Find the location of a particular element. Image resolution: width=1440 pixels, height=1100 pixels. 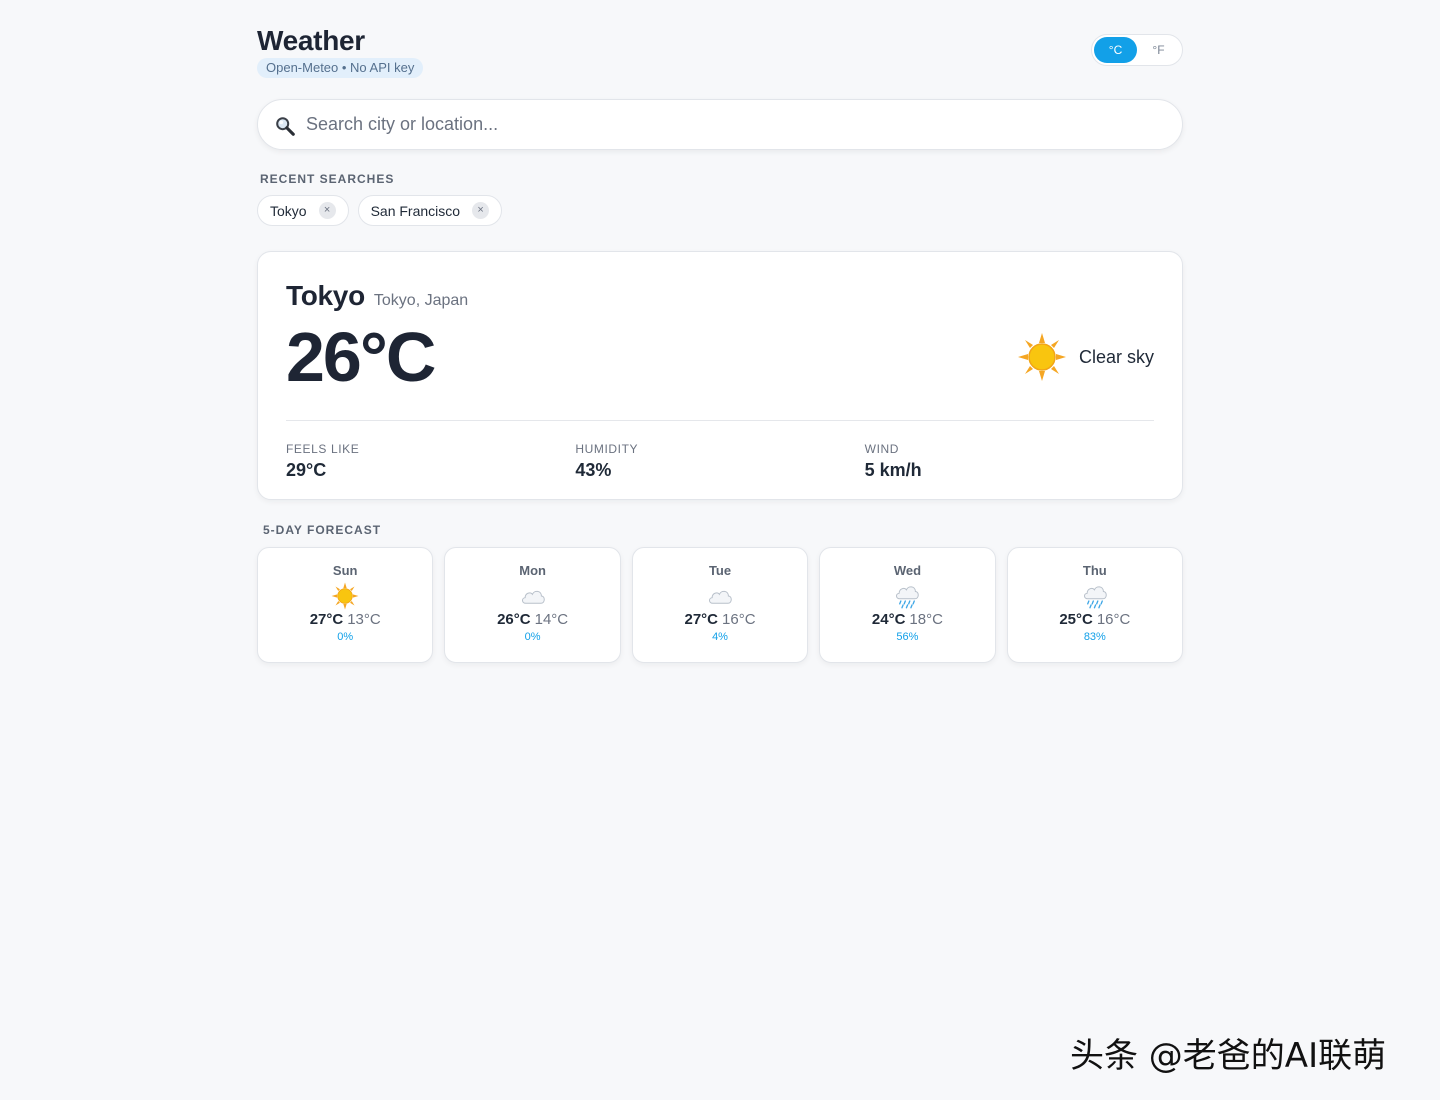

recent-searches-label: RECENT SEARCHES is located at coordinates (327, 179).